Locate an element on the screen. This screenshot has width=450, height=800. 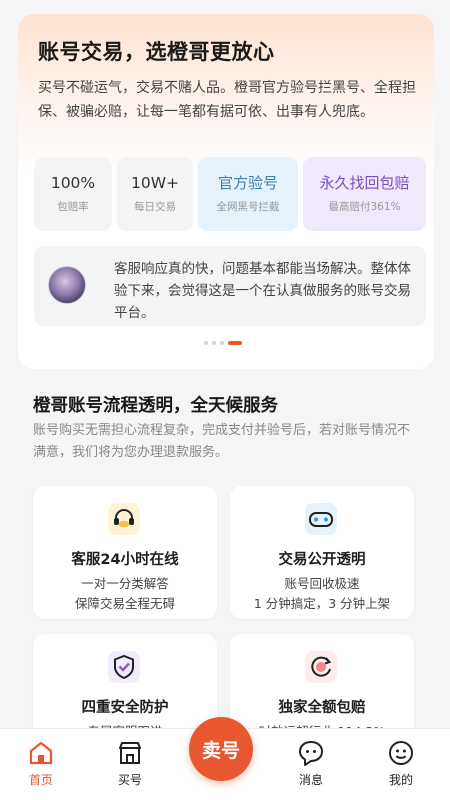
feature-desc-line: 1 分钟搞定，3 分钟上架 is located at coordinates (322, 603).